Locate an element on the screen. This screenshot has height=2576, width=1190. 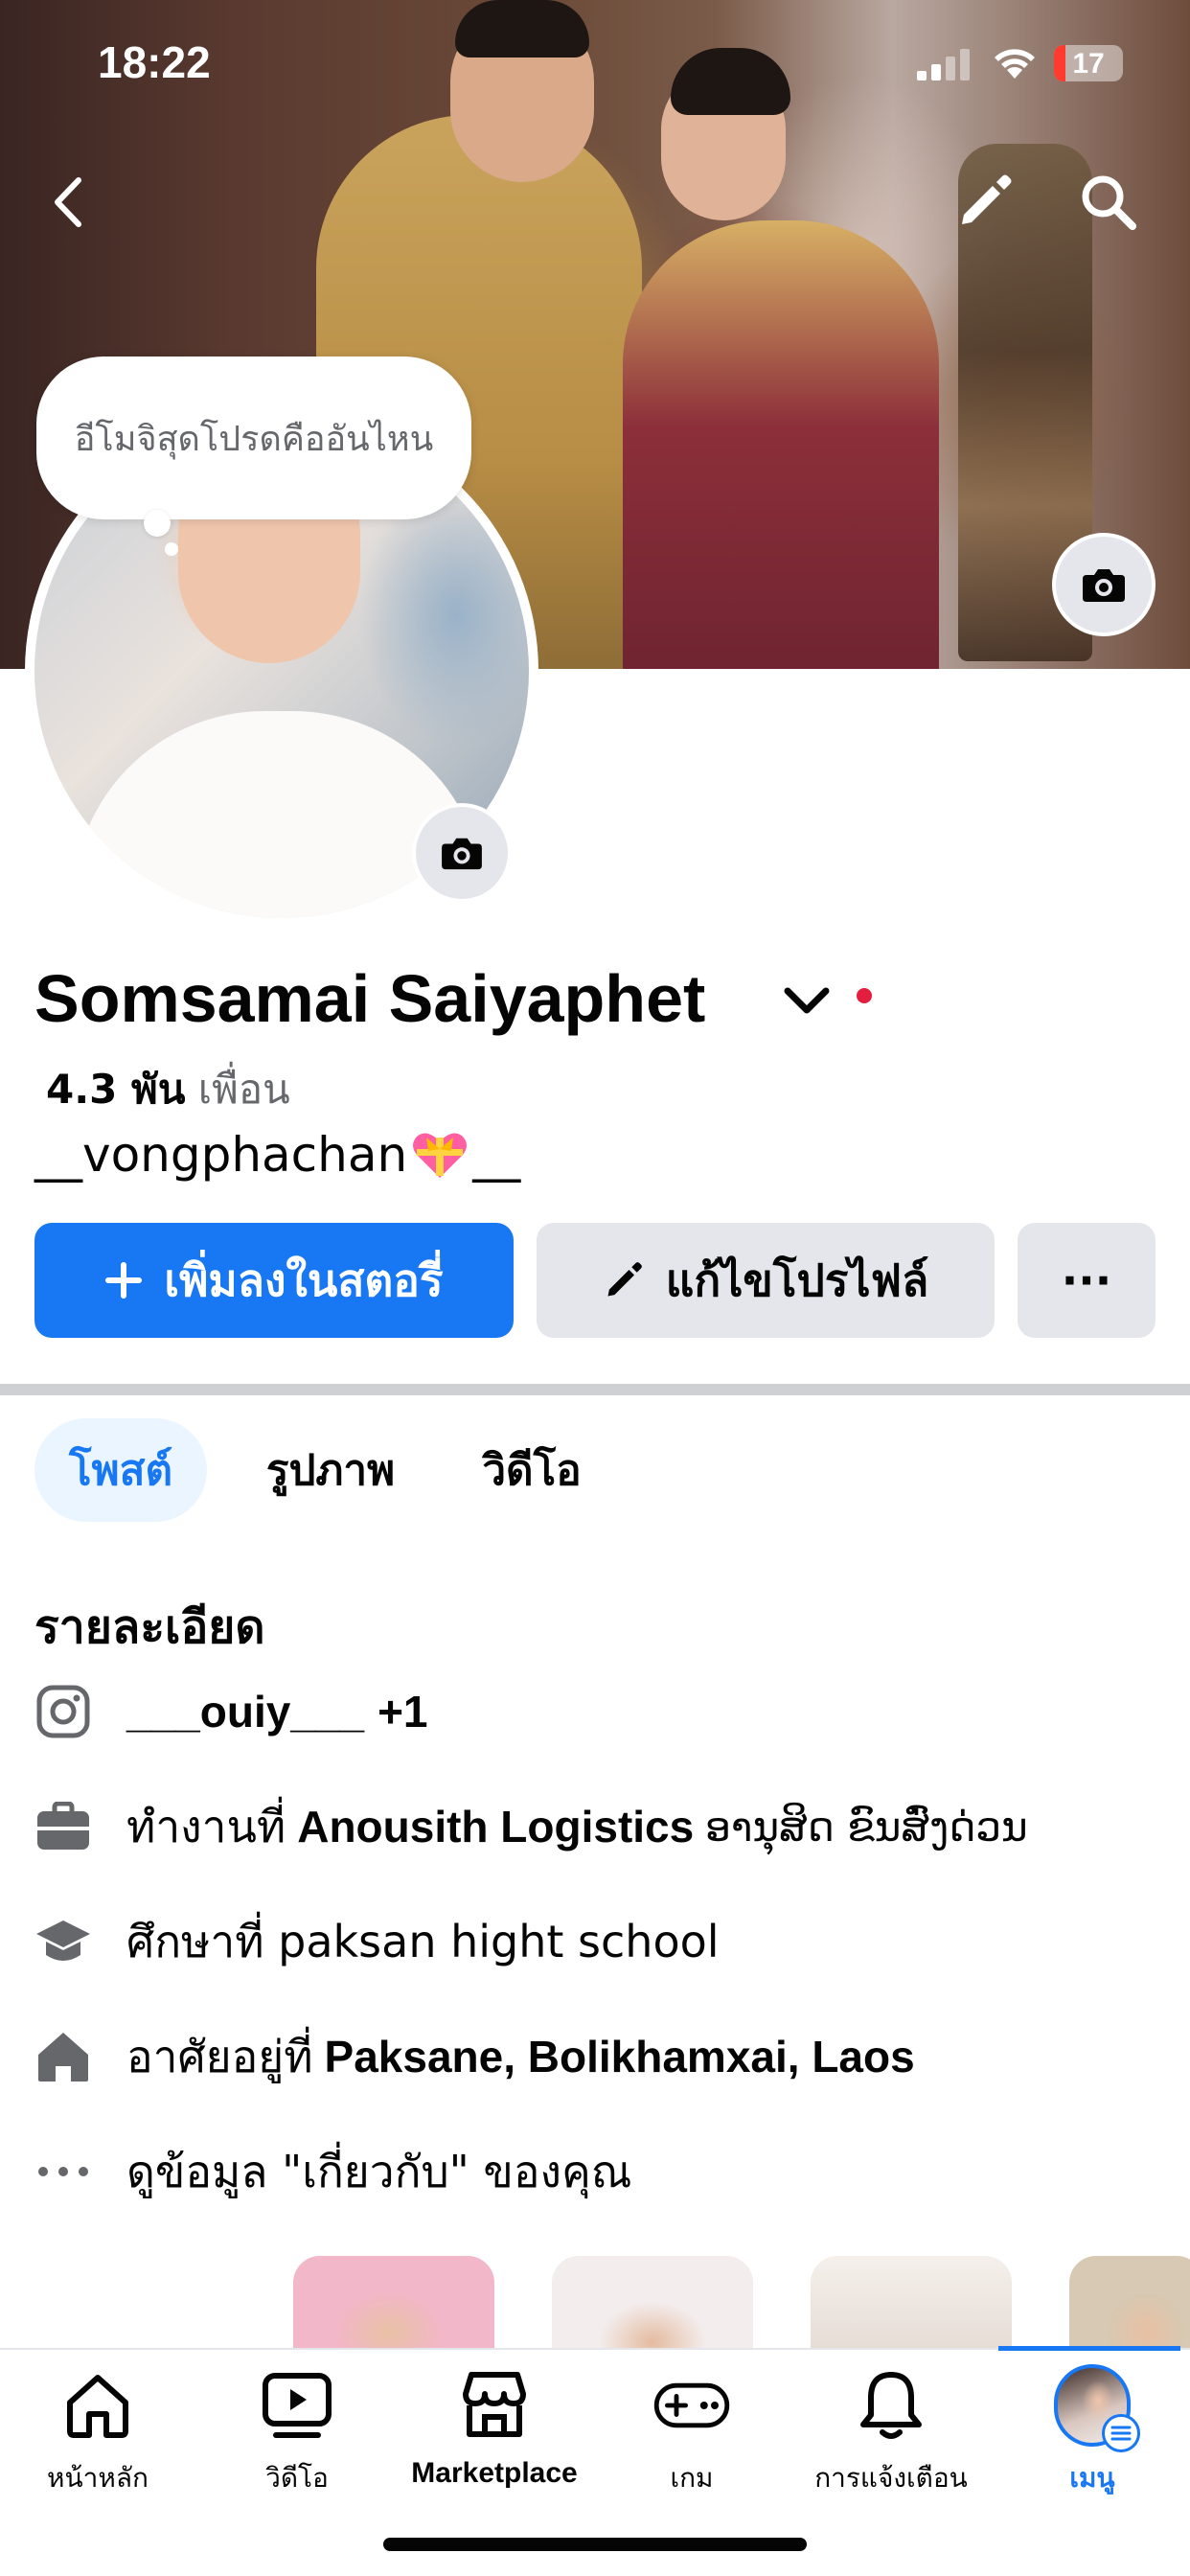
profile-name: Somsamai Saiyaphet is located at coordinates (370, 998).